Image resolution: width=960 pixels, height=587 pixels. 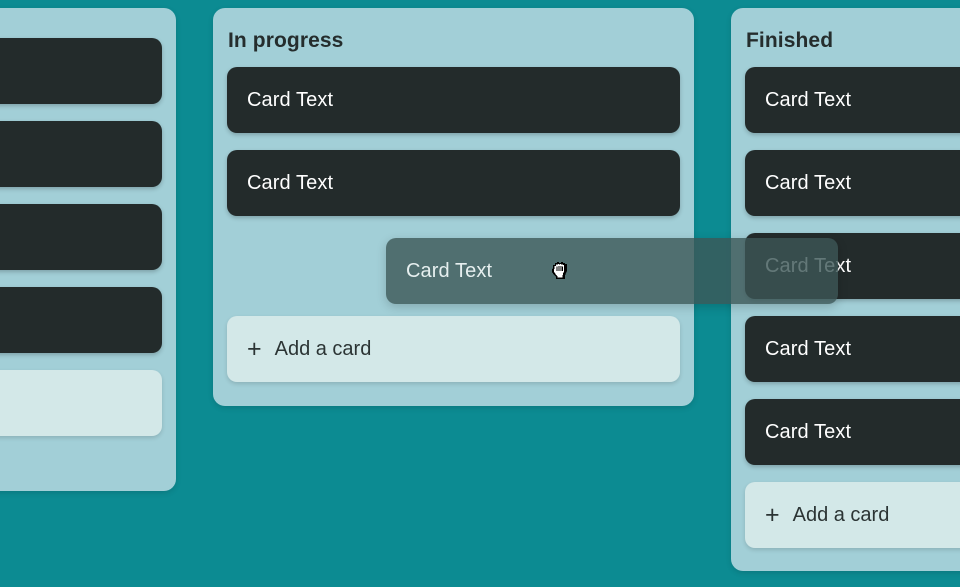 I want to click on add-a-card-button: +, so click(x=81, y=403).